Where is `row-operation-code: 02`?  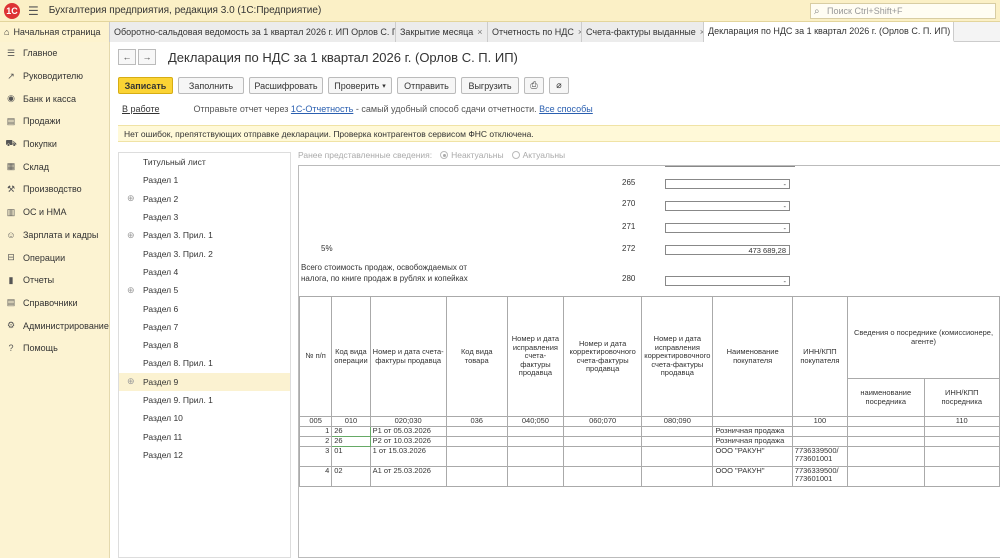
row-operation-code: 02 is located at coordinates (351, 476).